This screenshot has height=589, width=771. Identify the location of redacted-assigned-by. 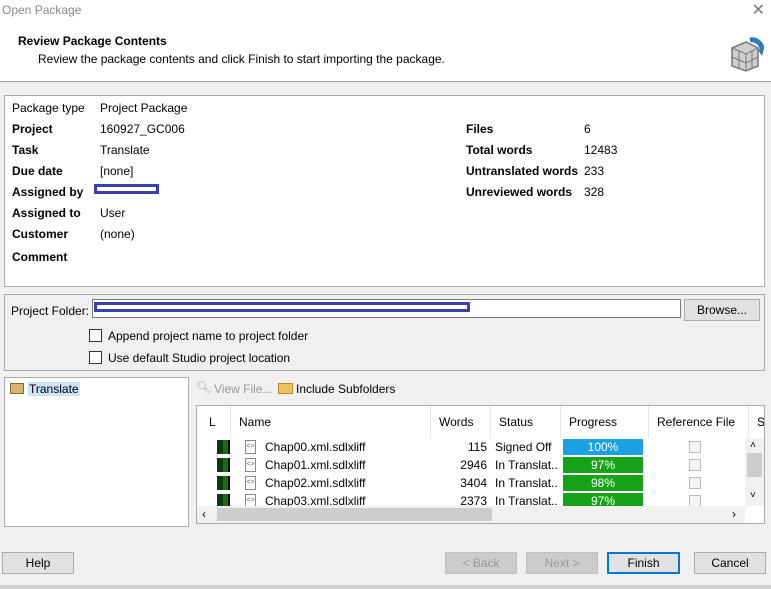
(126, 189).